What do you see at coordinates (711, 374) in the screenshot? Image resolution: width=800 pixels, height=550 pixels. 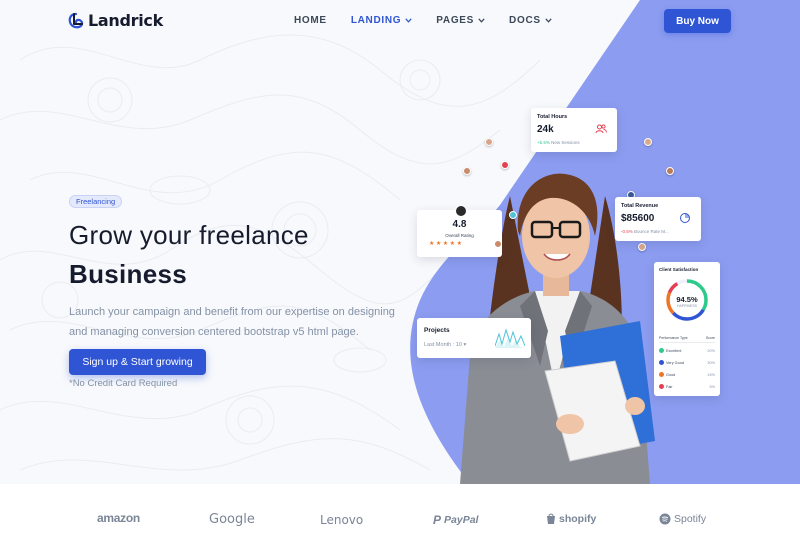 I see `satisfaction-row-score: 15%` at bounding box center [711, 374].